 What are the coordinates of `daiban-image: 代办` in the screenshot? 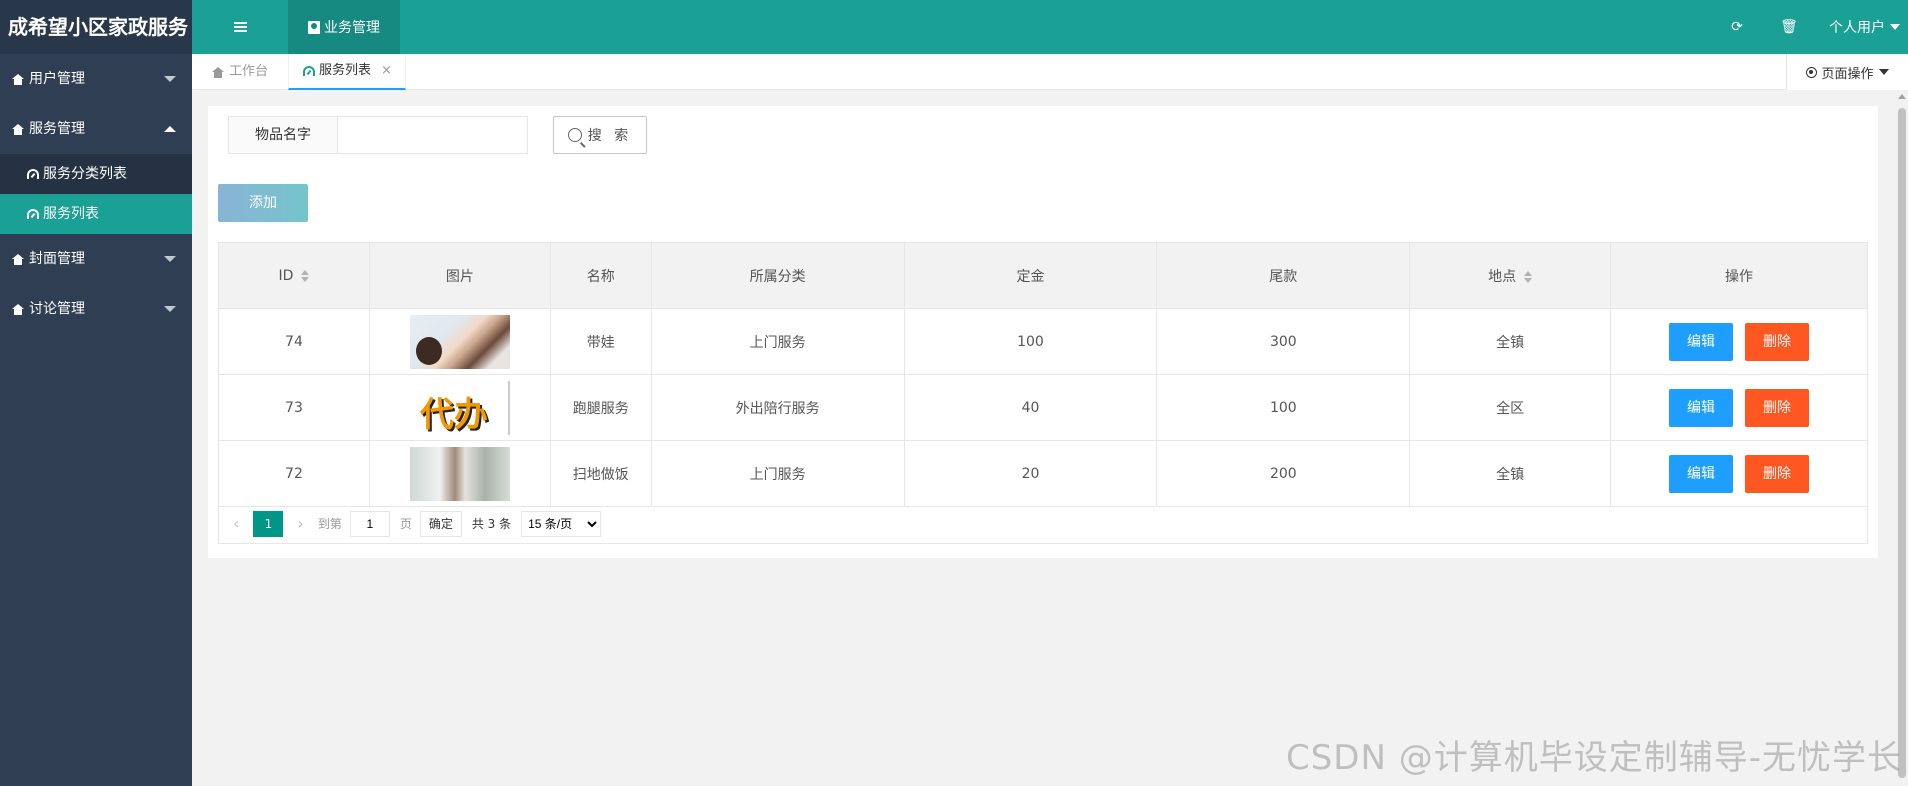 It's located at (459, 407).